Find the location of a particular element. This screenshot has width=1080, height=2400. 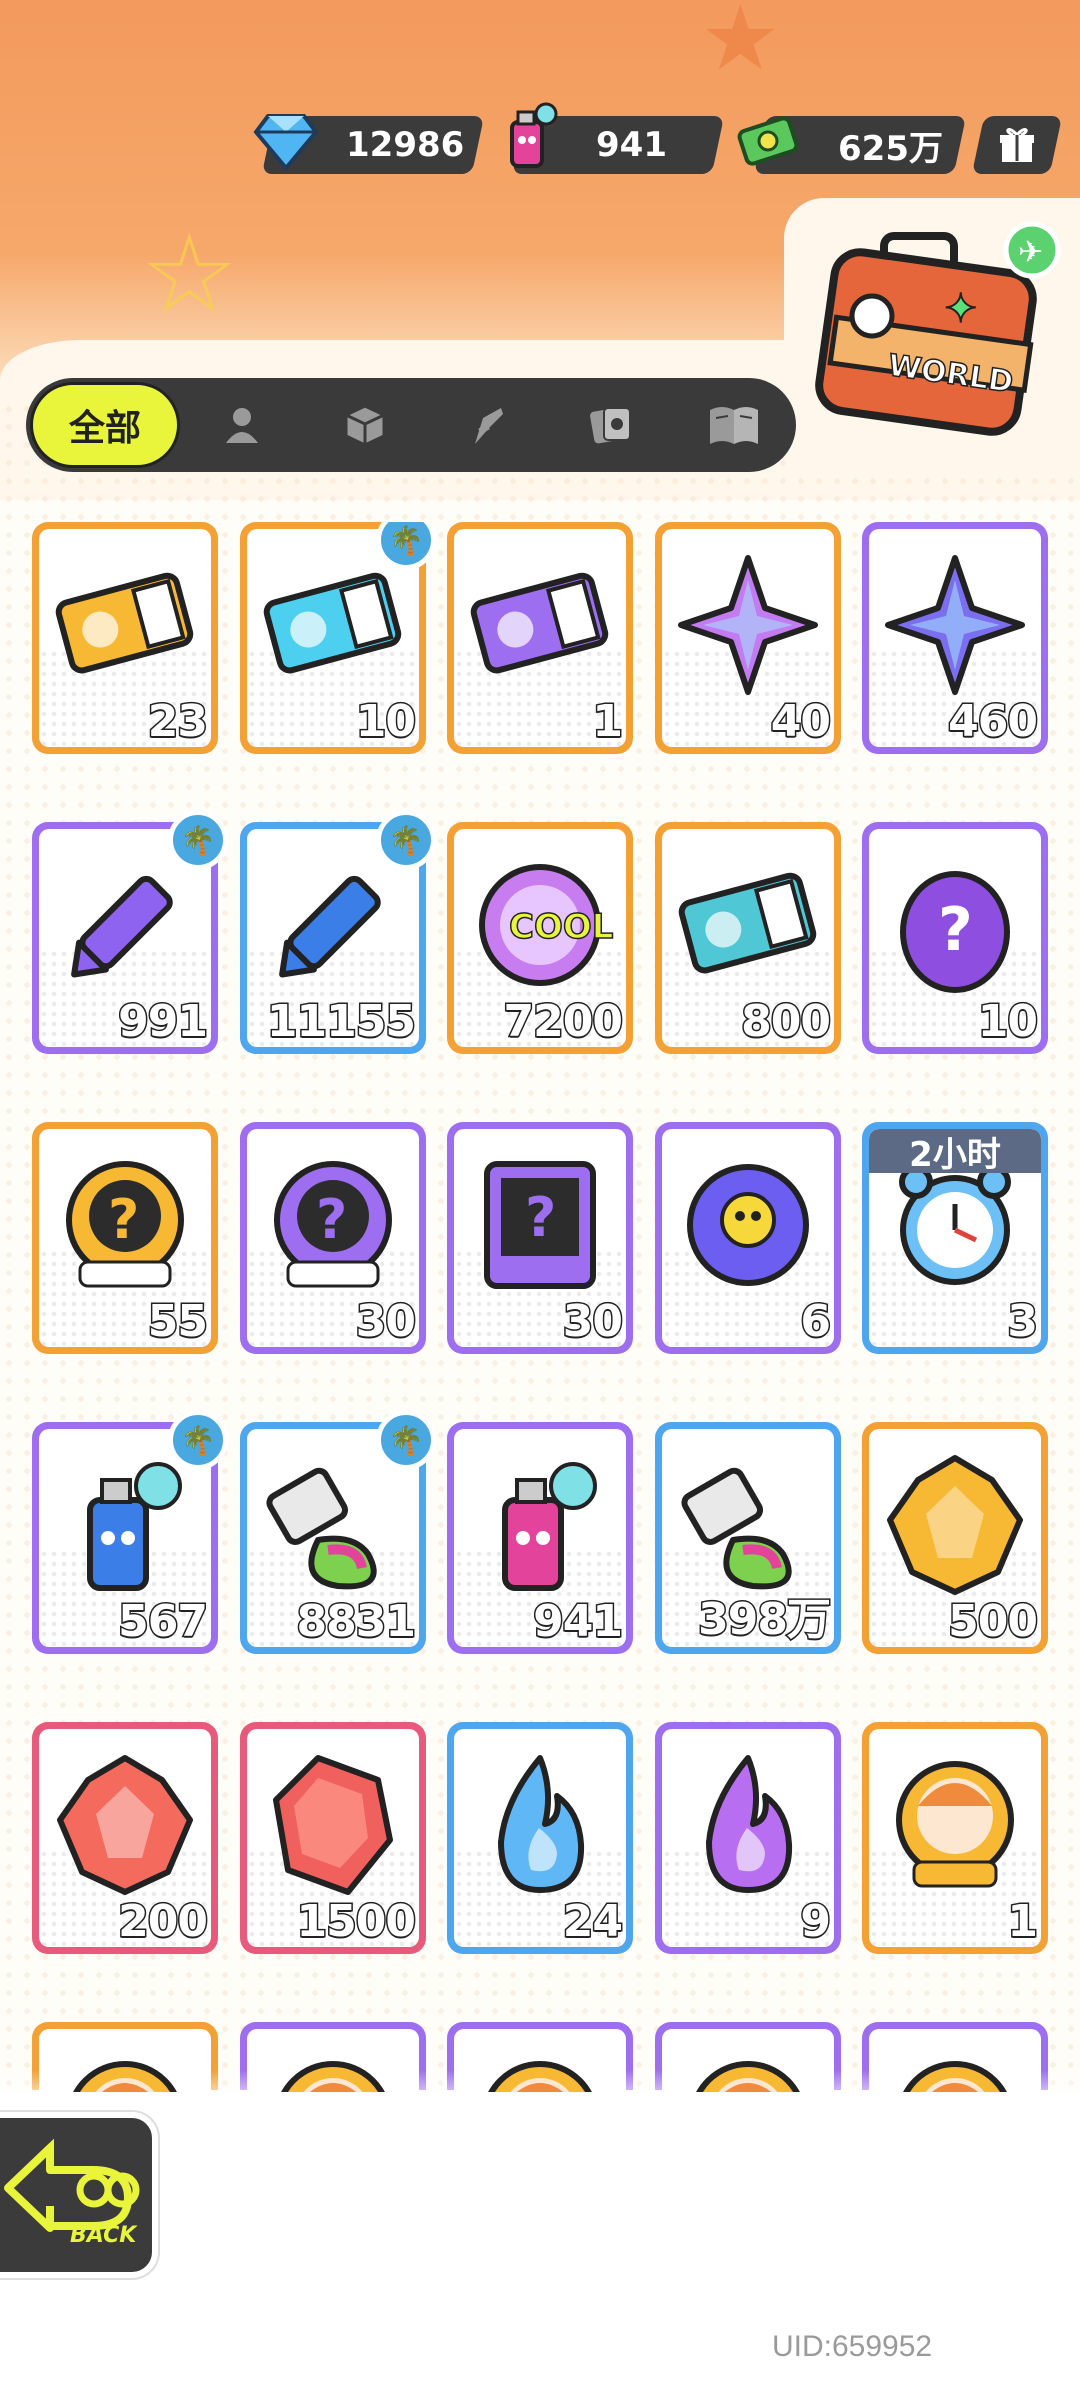

item-card-inner: 941 is located at coordinates (540, 1538).